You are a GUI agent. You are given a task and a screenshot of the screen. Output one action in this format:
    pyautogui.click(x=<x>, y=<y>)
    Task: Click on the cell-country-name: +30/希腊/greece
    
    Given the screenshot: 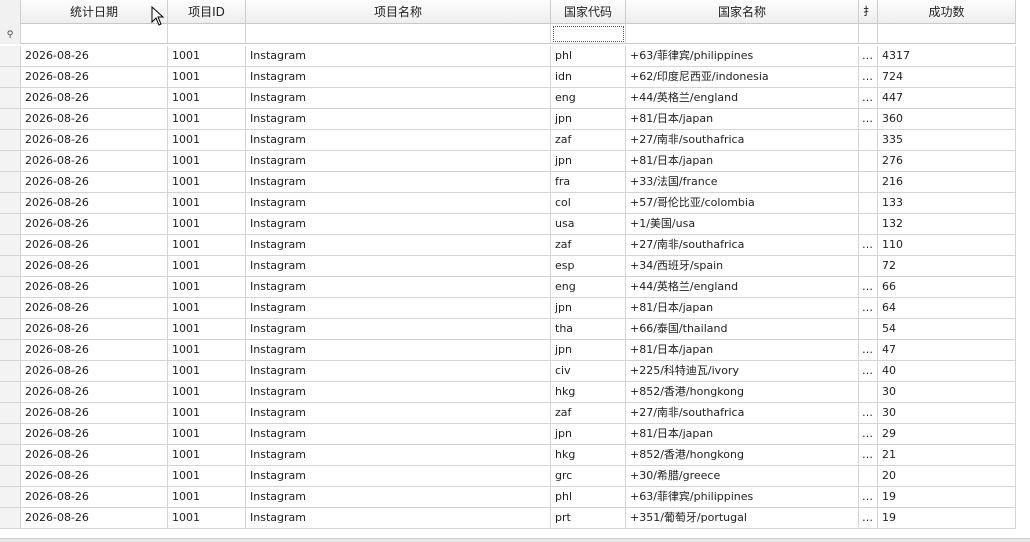 What is the action you would take?
    pyautogui.click(x=742, y=476)
    